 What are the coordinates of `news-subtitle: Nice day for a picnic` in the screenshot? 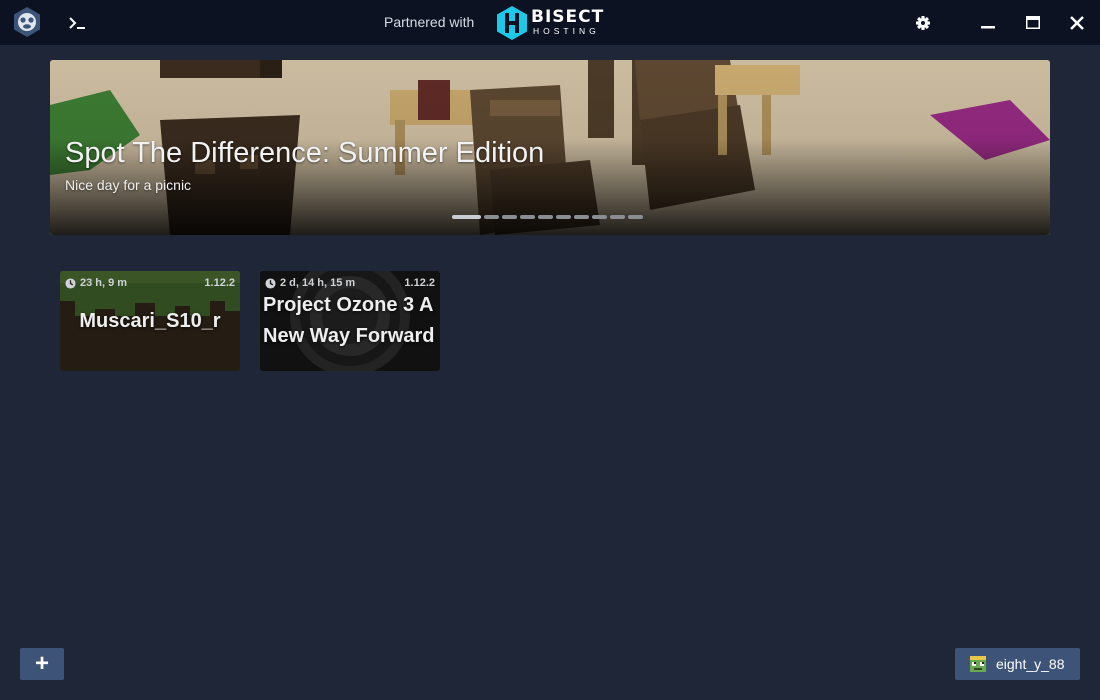 It's located at (128, 185).